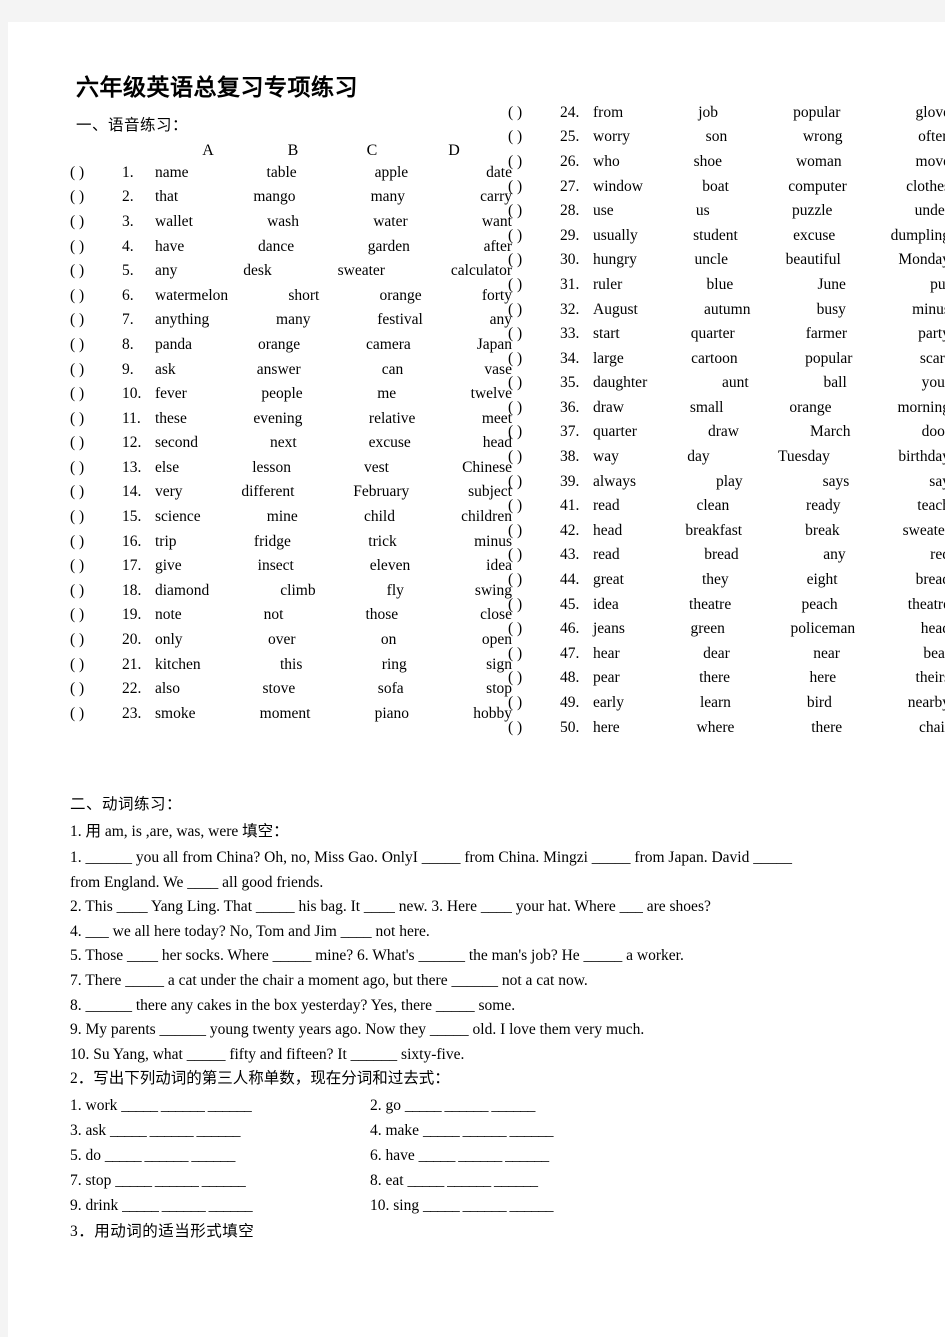 This screenshot has width=945, height=1337. What do you see at coordinates (292, 397) in the screenshot?
I see `phonetics-question-row: ( ) 10. fever people me twelve` at bounding box center [292, 397].